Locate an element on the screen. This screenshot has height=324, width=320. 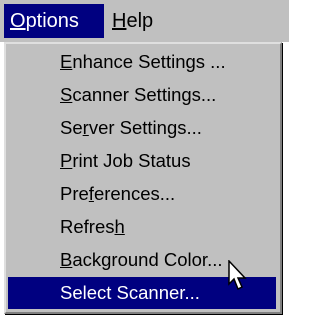
menu-help-label: elp is located at coordinates (140, 21).